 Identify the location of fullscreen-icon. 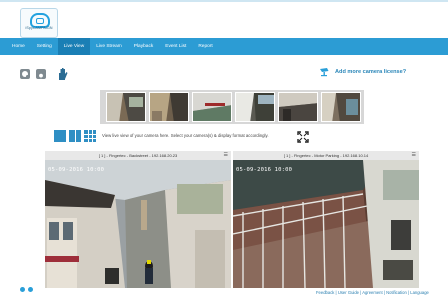
(303, 137).